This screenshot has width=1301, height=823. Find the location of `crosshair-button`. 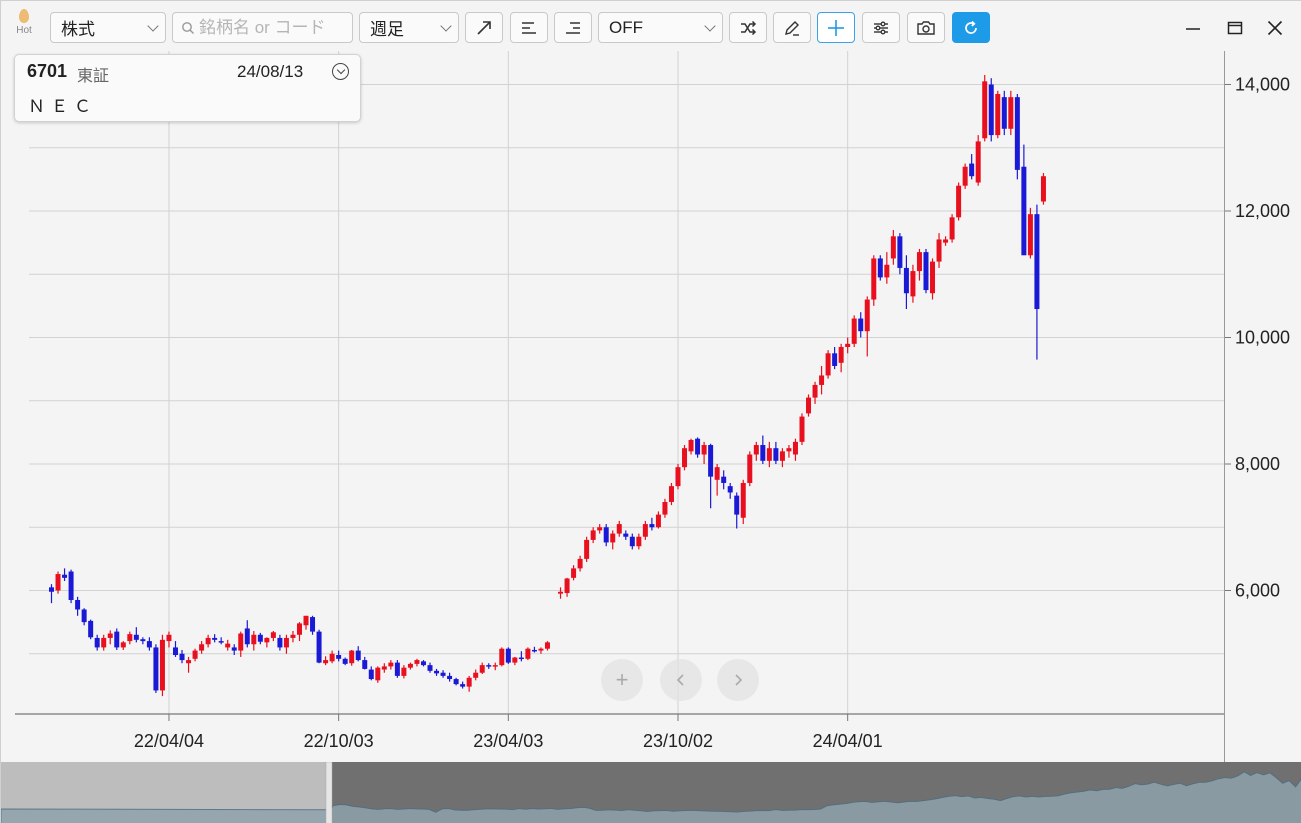

crosshair-button is located at coordinates (836, 27).